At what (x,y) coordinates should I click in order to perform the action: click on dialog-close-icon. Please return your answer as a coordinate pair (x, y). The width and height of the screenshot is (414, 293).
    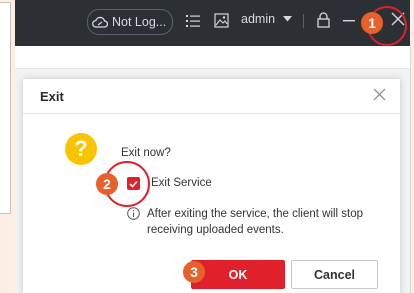
    Looking at the image, I should click on (379, 94).